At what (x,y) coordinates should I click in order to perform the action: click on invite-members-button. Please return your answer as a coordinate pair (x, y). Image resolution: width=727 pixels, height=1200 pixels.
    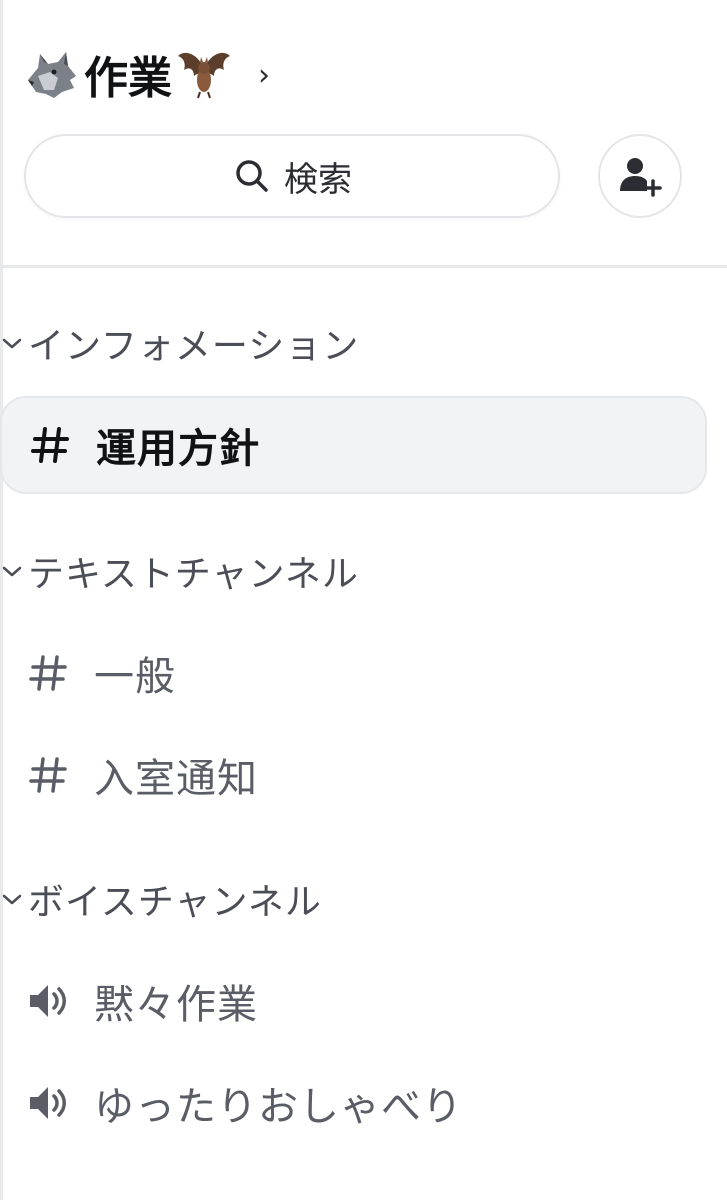
    Looking at the image, I should click on (640, 176).